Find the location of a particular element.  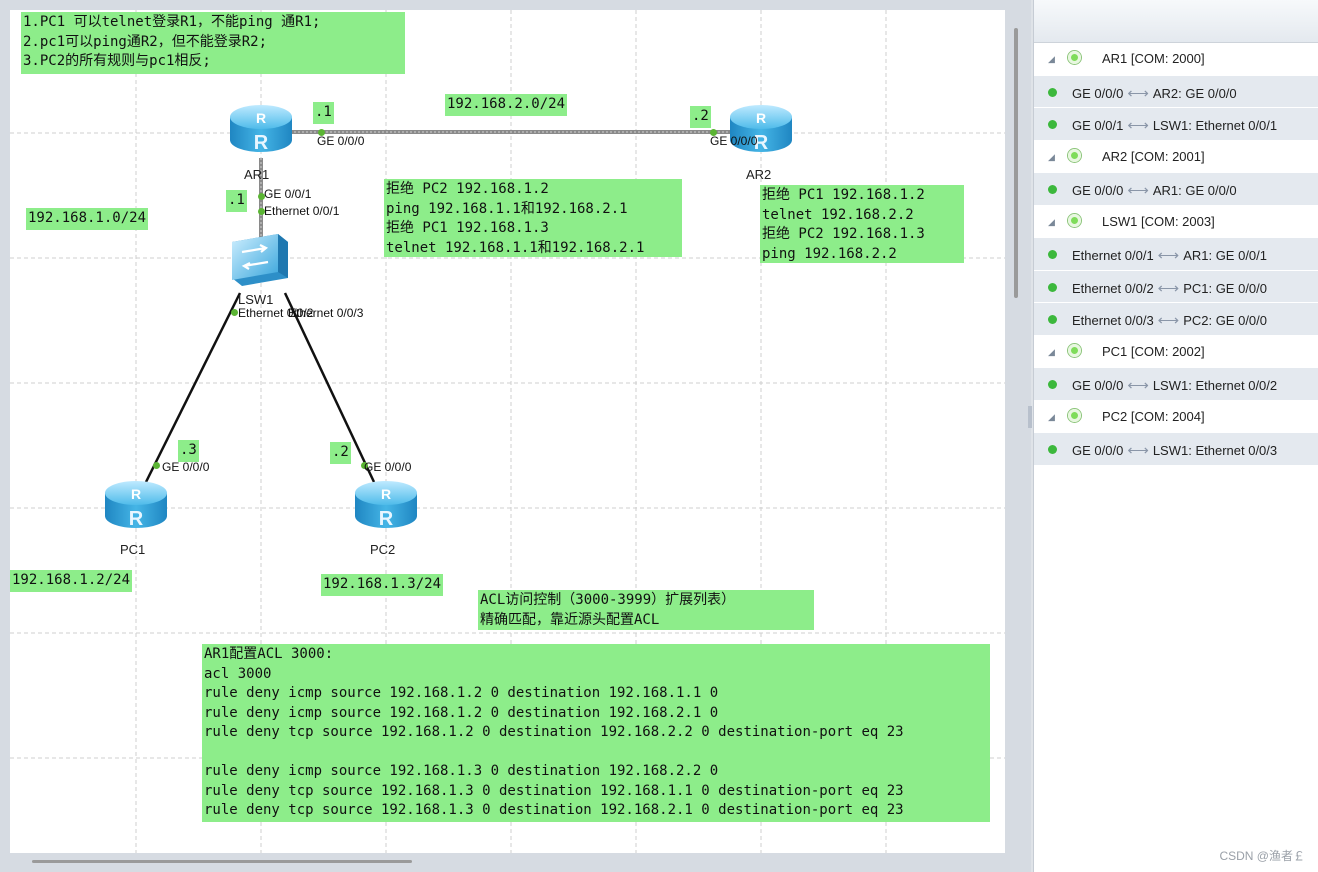

link-row: GE 0/0/0 ⟷ AR2: GE 0/0/0 is located at coordinates (1176, 91).